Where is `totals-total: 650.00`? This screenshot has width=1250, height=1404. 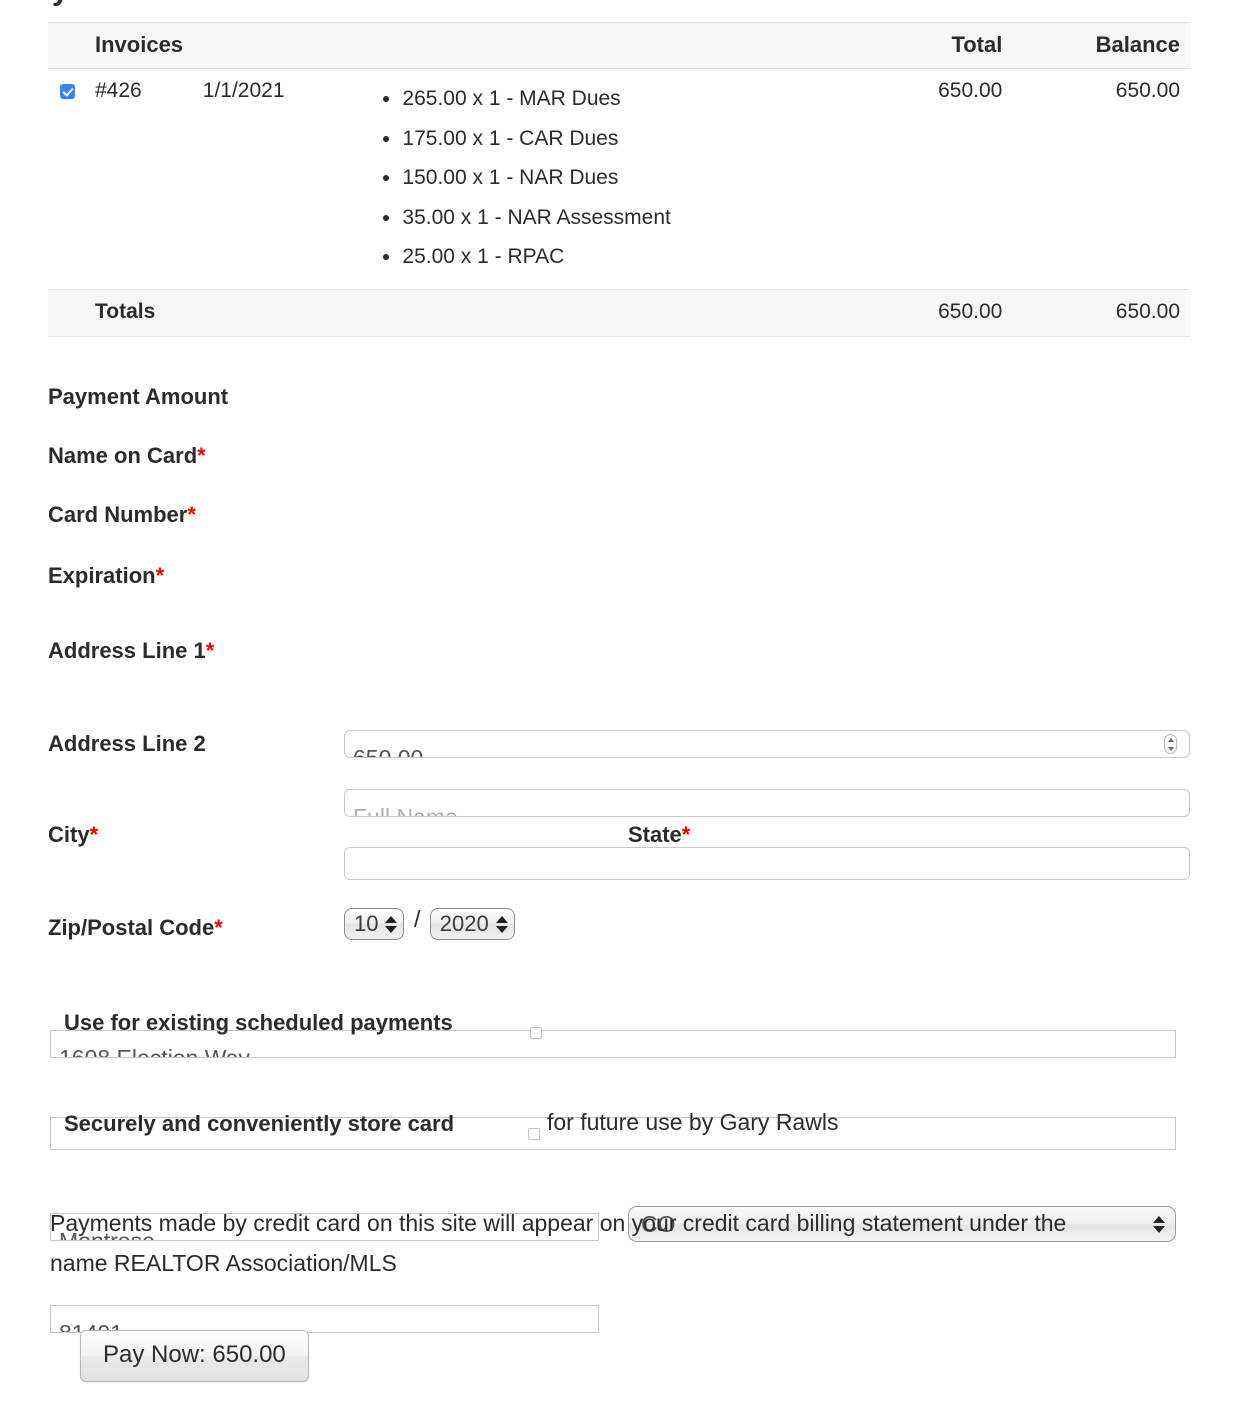 totals-total: 650.00 is located at coordinates (926, 312).